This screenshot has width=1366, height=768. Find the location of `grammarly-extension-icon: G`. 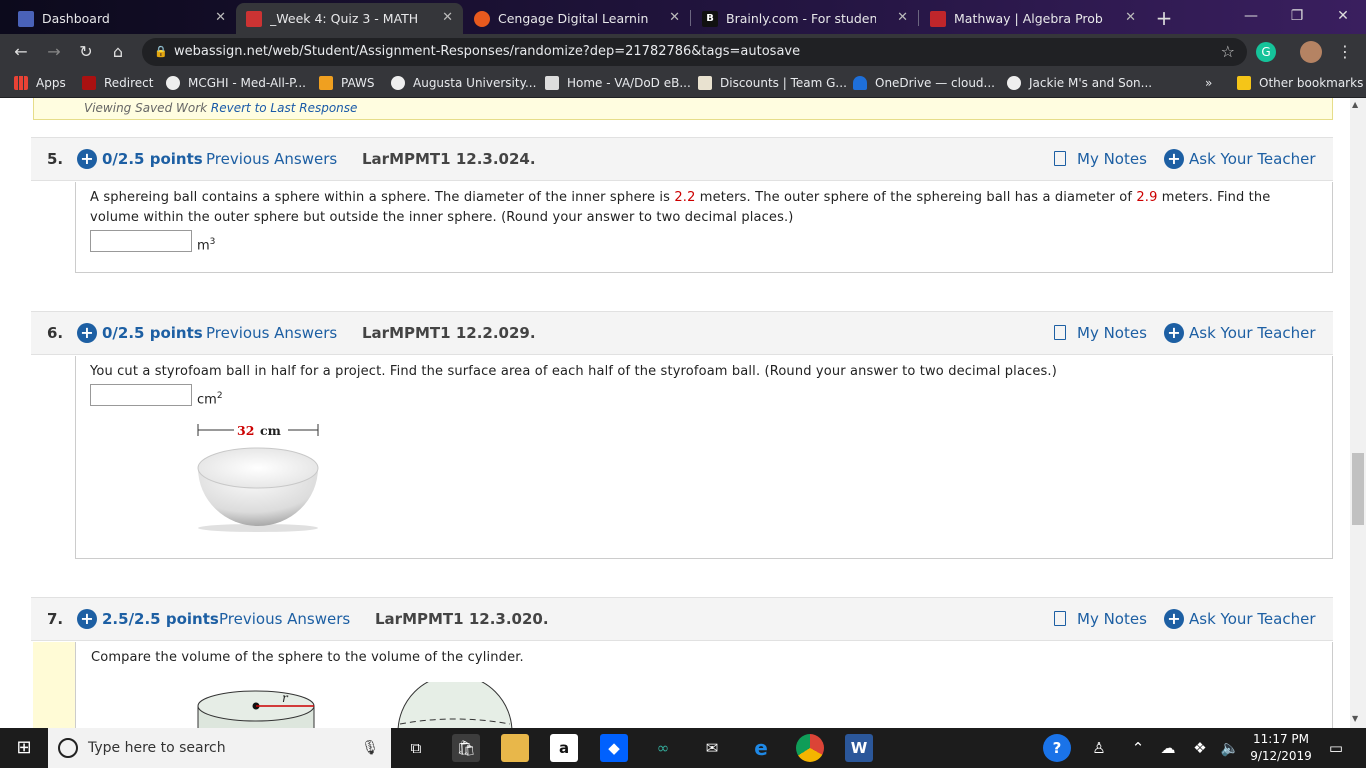

grammarly-extension-icon: G is located at coordinates (1266, 52).